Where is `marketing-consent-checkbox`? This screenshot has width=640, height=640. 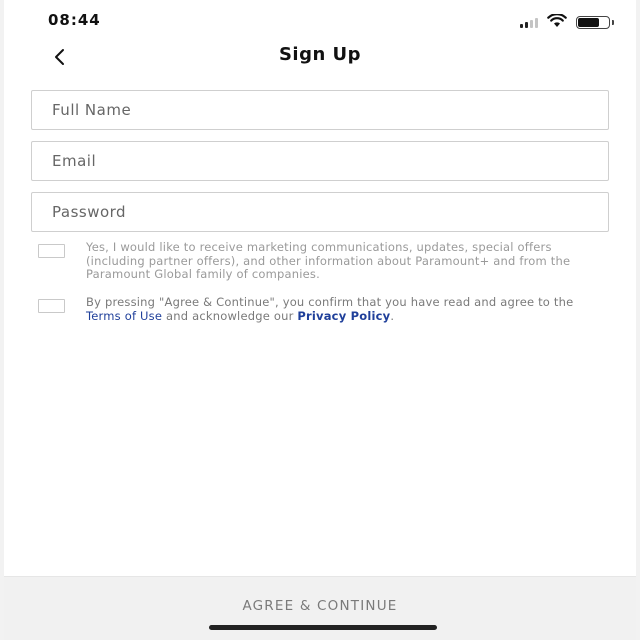 marketing-consent-checkbox is located at coordinates (51, 251).